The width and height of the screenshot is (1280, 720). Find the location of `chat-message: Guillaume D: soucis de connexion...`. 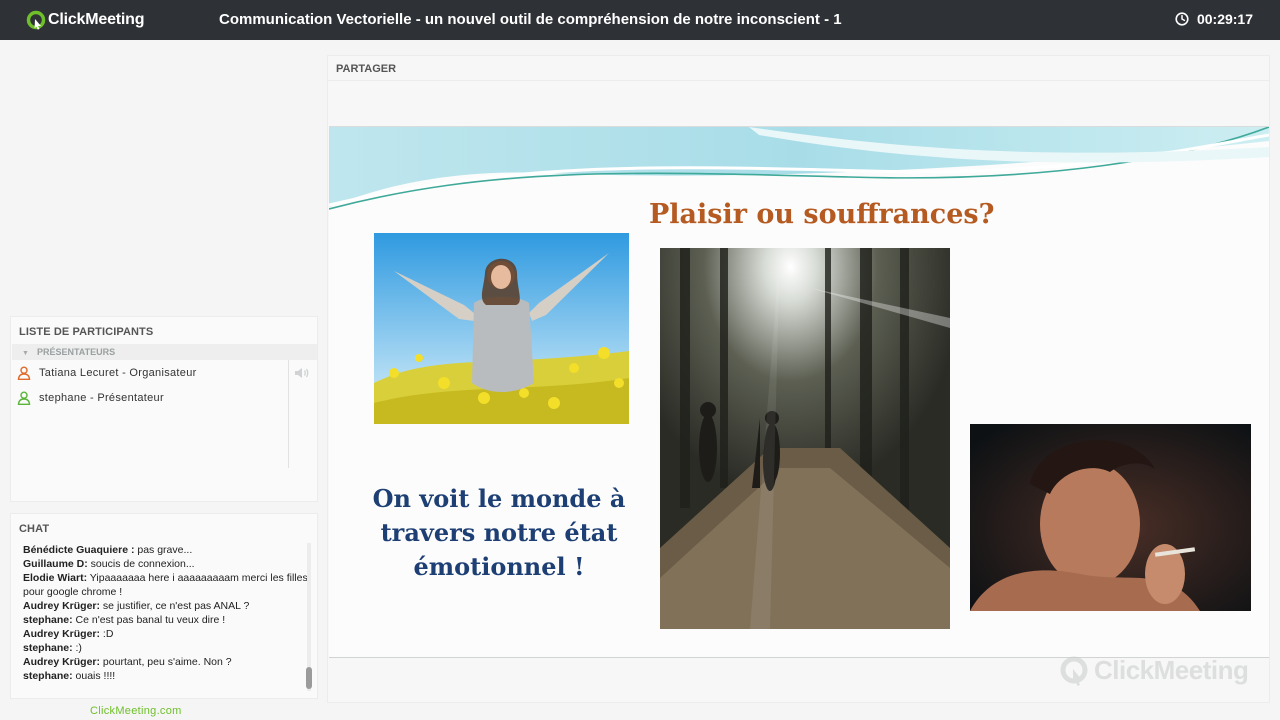

chat-message: Guillaume D: soucis de connexion... is located at coordinates (169, 564).